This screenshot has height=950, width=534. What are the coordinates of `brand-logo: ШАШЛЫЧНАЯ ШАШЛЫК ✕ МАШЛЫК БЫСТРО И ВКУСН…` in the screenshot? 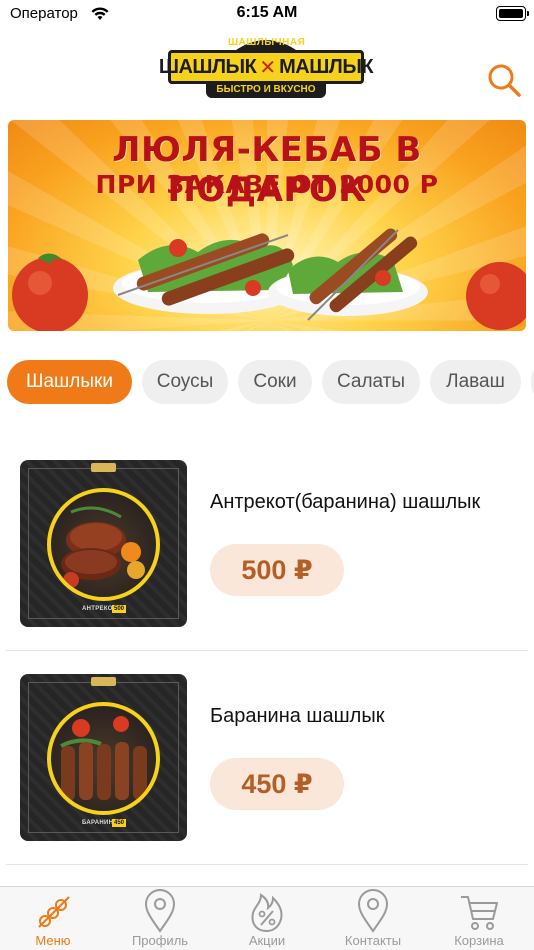 It's located at (266, 67).